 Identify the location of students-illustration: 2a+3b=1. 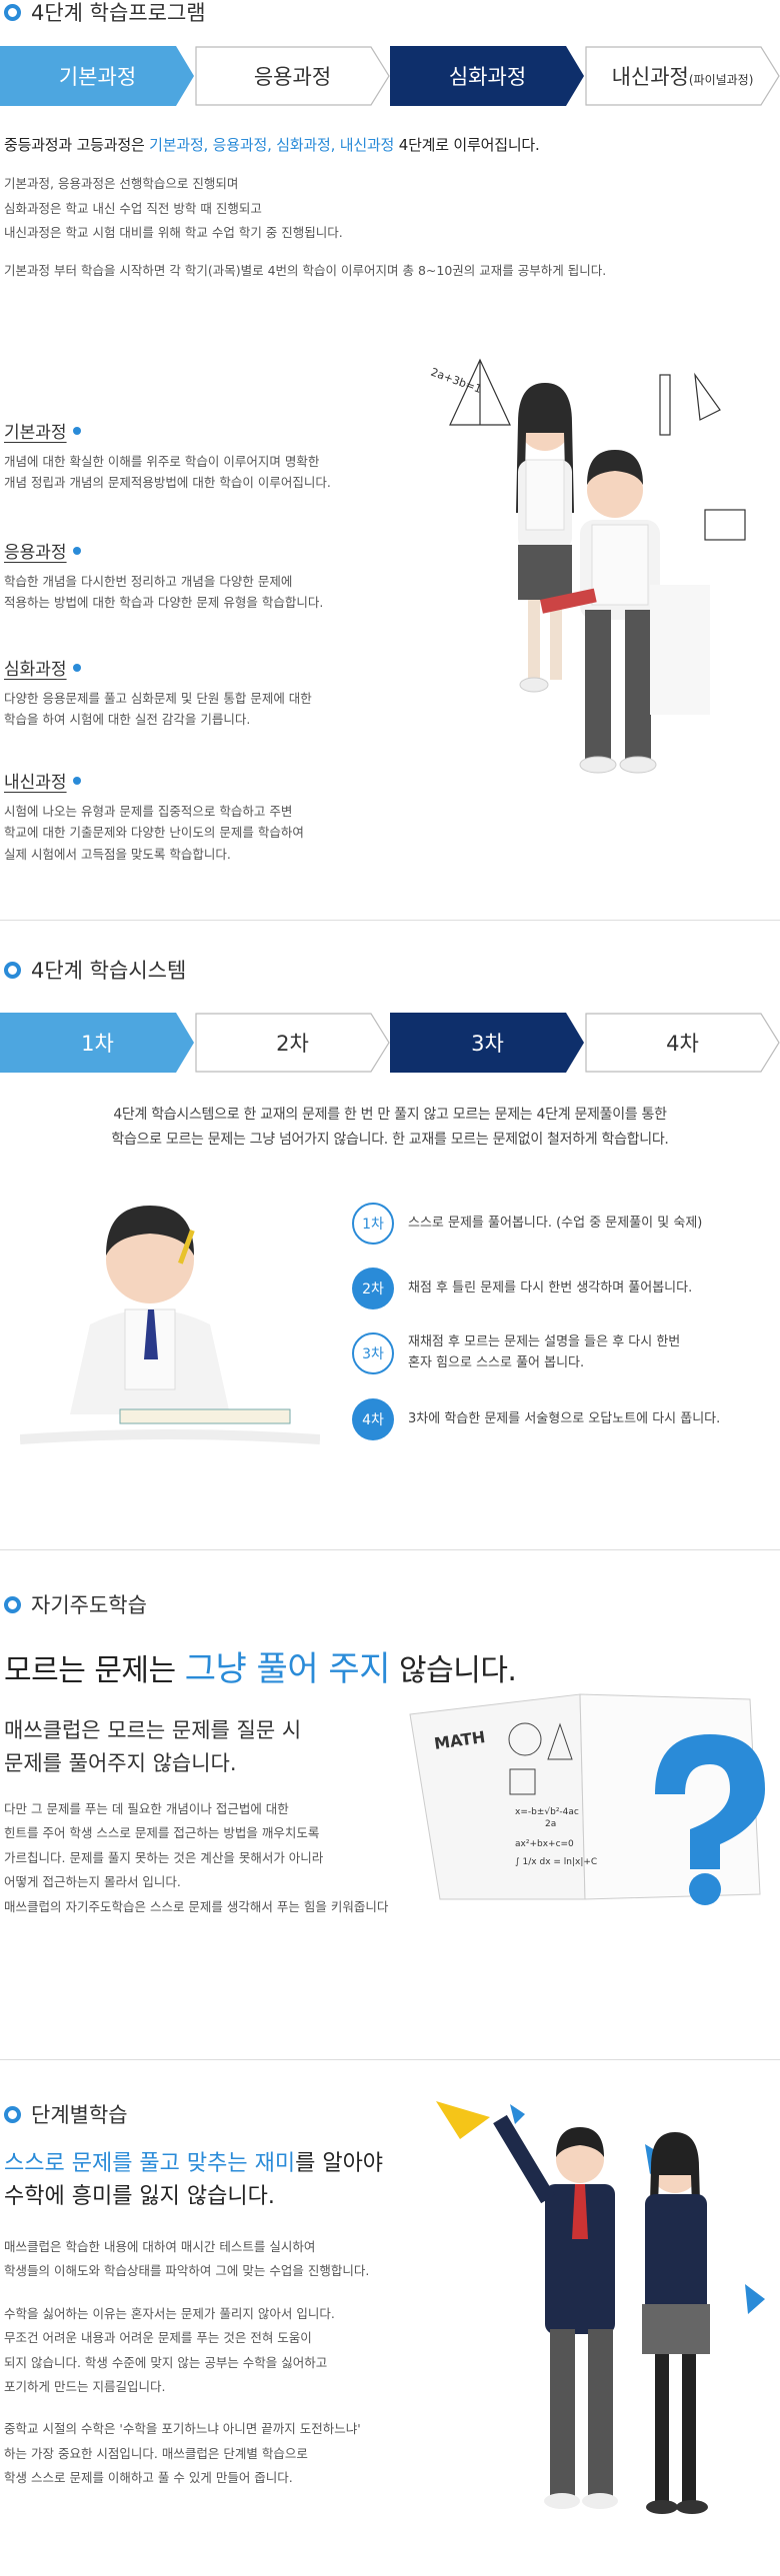
(604, 620).